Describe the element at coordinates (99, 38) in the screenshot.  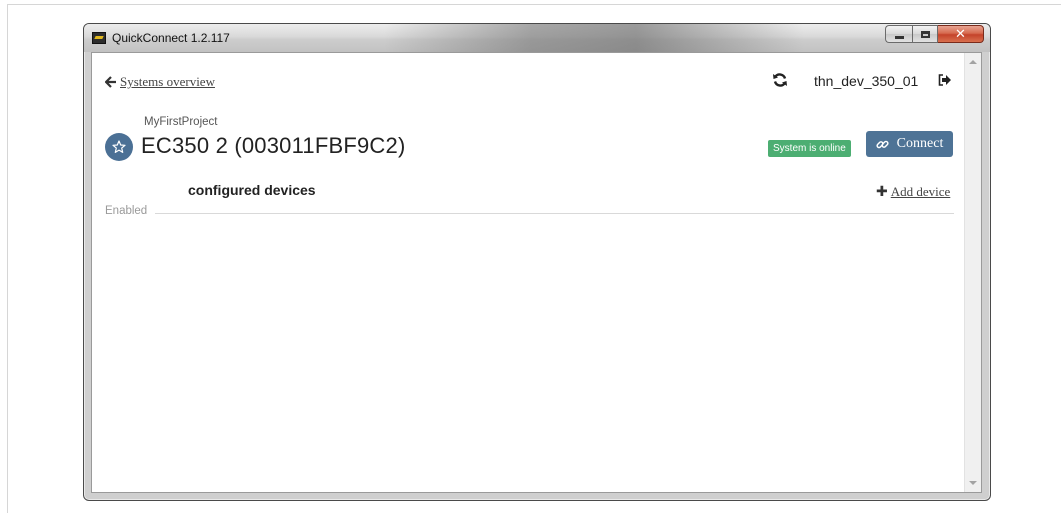
I see `app-logo-icon` at that location.